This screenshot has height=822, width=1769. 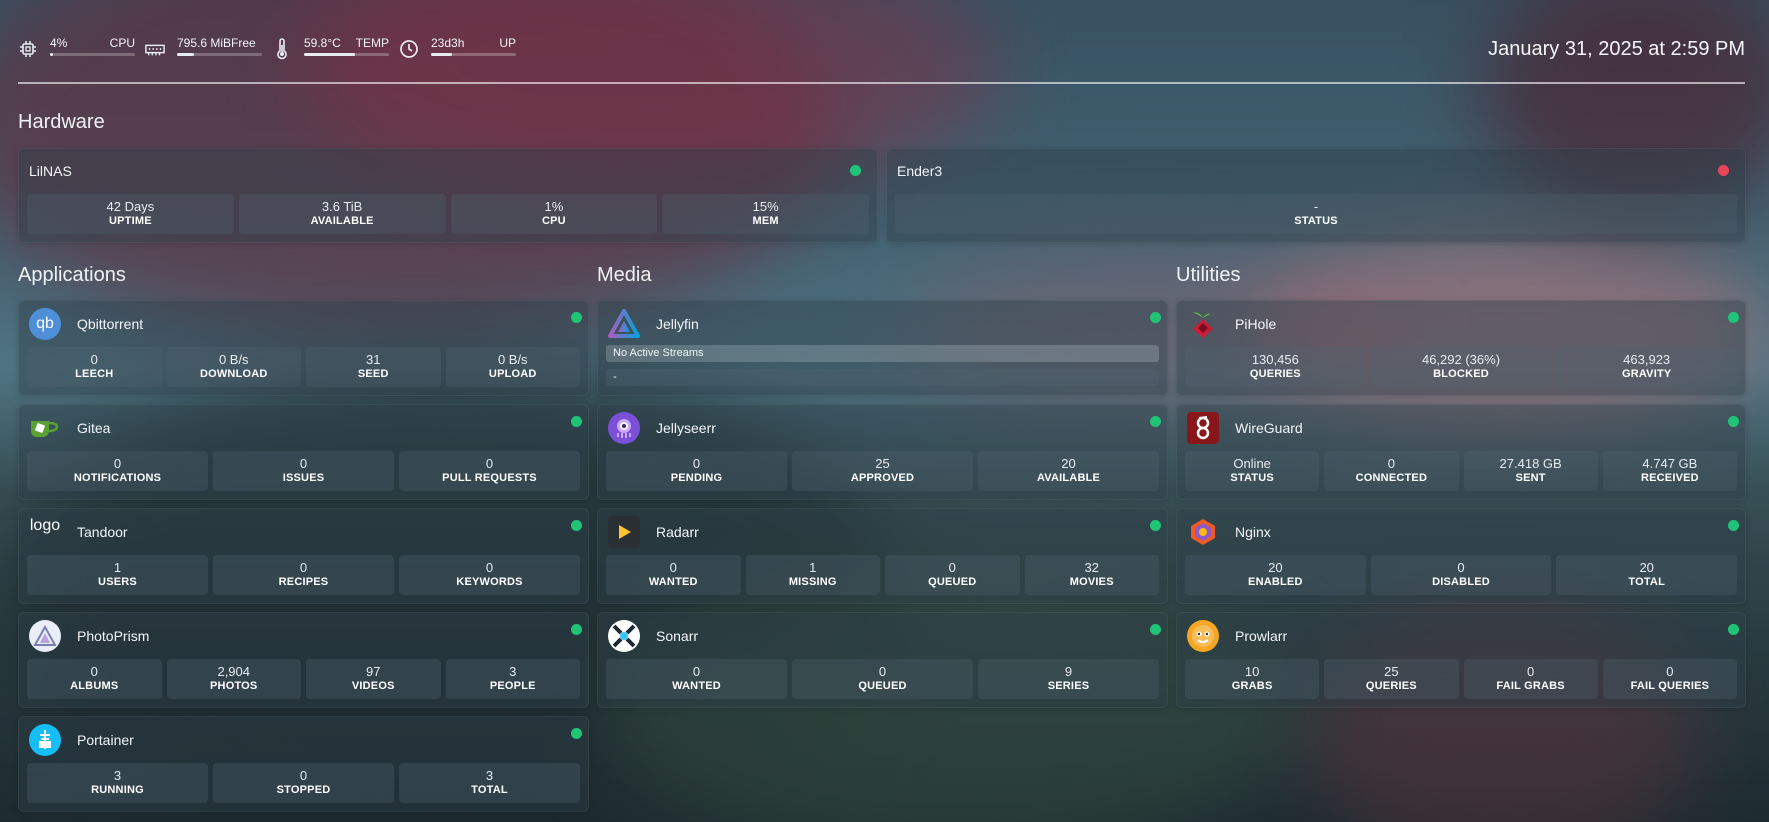 What do you see at coordinates (303, 575) in the screenshot?
I see `stat-recipes: 0 RECIPES` at bounding box center [303, 575].